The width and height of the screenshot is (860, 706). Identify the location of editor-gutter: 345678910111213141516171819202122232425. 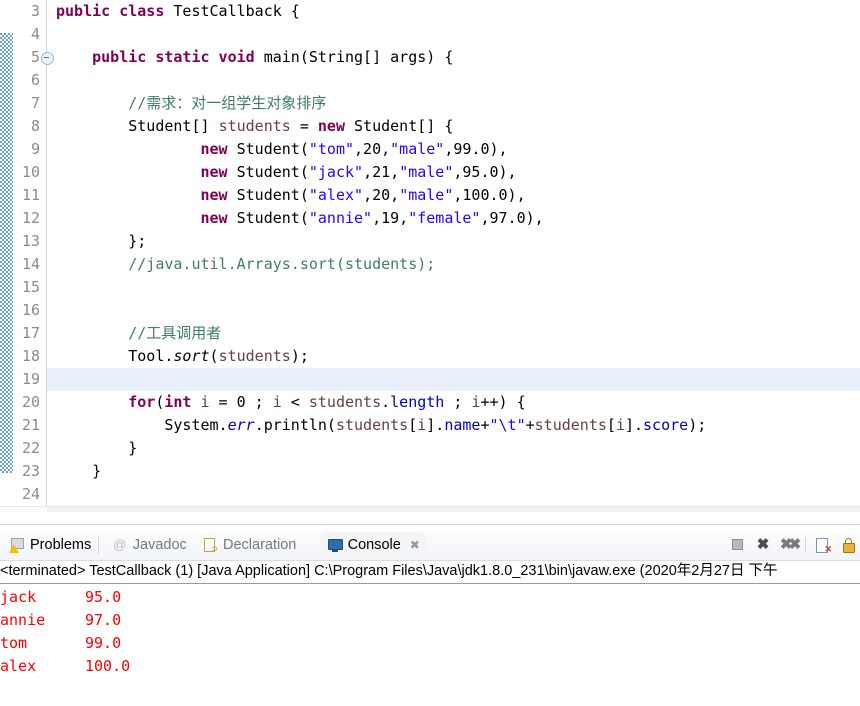
(23, 256).